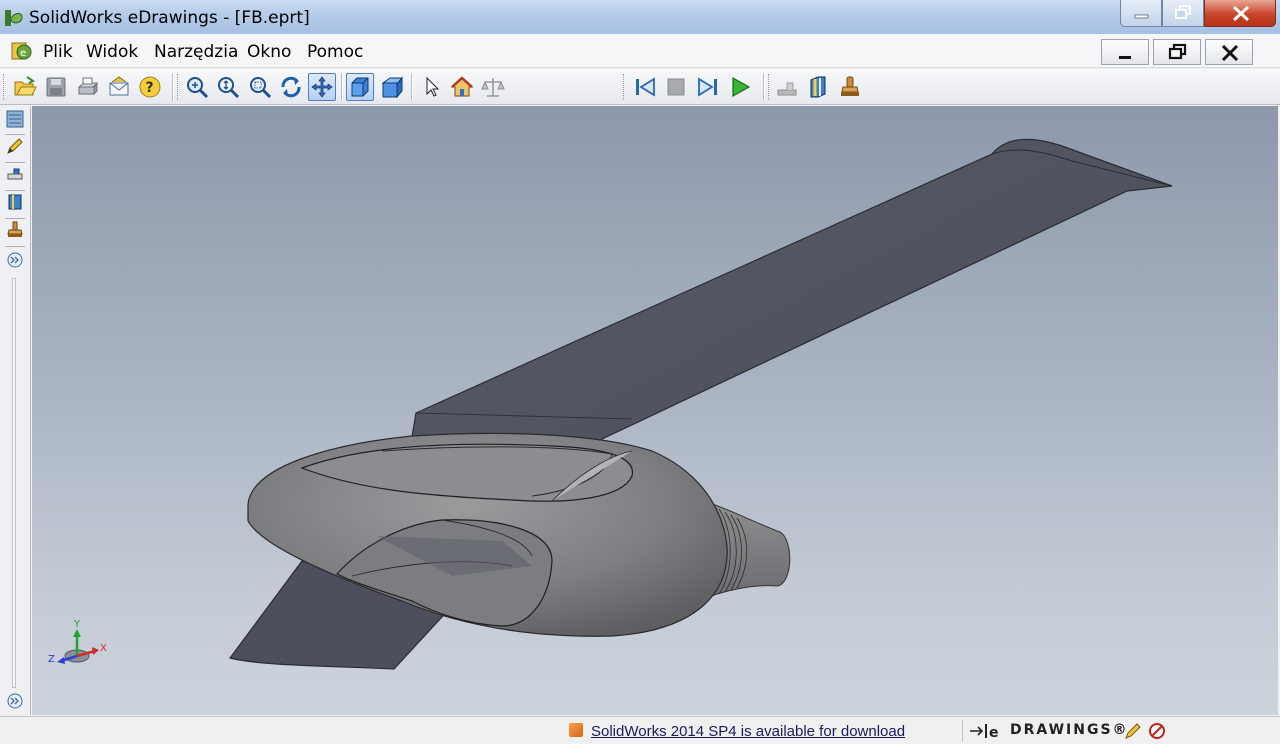 The width and height of the screenshot is (1280, 744). Describe the element at coordinates (260, 87) in the screenshot. I see `zoom-to-area-icon` at that location.